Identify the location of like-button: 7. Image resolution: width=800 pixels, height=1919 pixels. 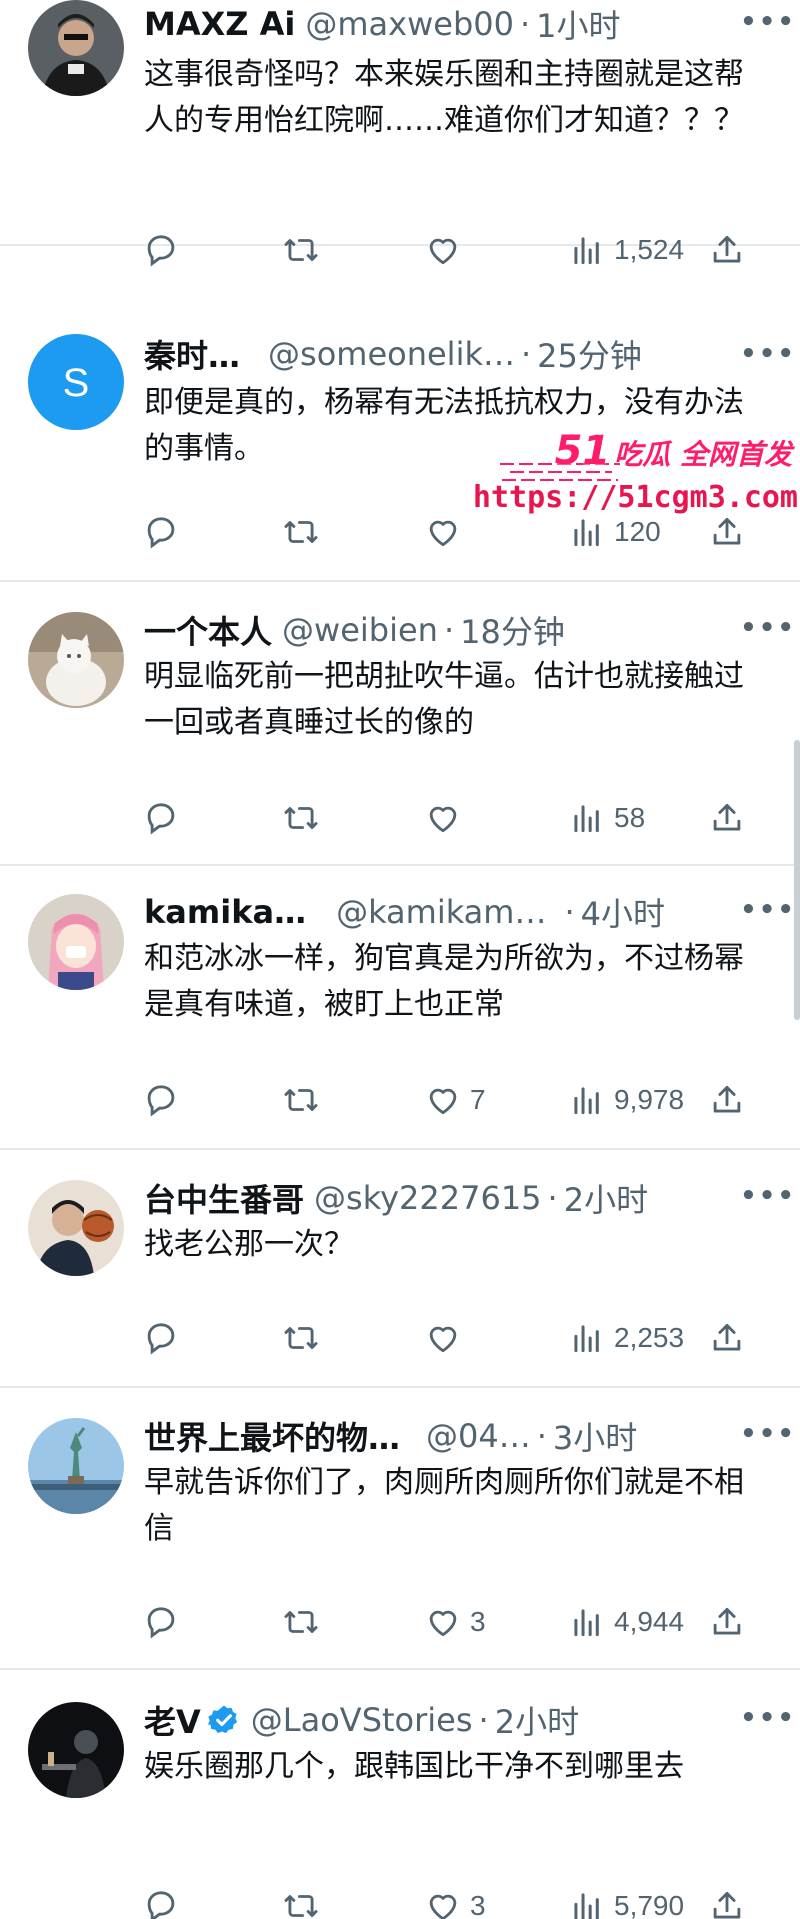
(455, 1100).